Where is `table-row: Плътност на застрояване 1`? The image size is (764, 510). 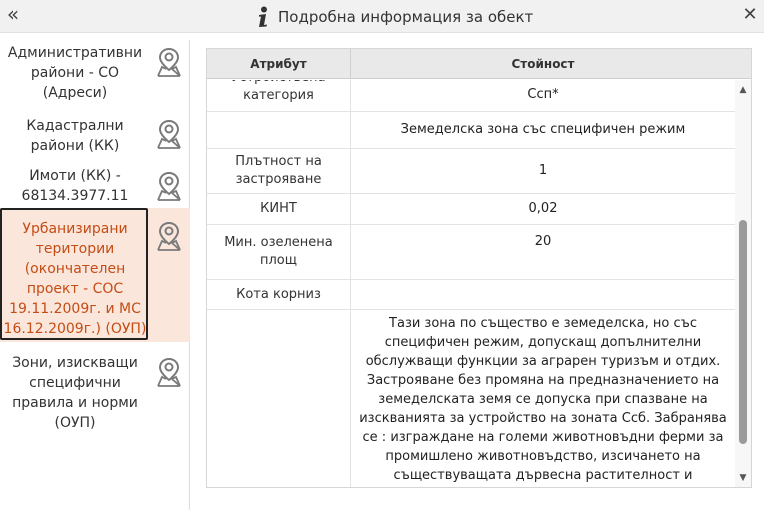 table-row: Плътност на застрояване 1 is located at coordinates (471, 171).